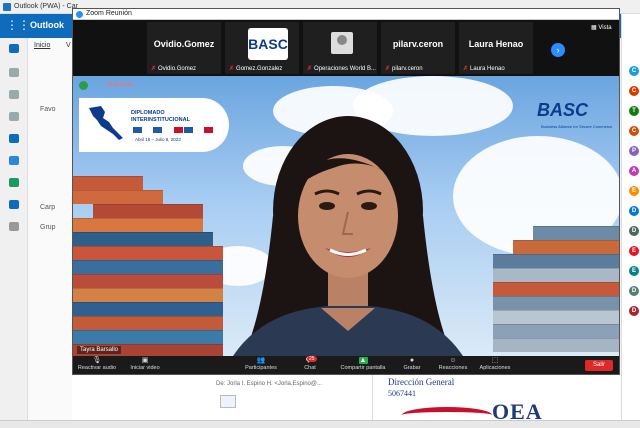 The image size is (640, 428). What do you see at coordinates (48, 109) in the screenshot?
I see `folder-favorites: Favo` at bounding box center [48, 109].